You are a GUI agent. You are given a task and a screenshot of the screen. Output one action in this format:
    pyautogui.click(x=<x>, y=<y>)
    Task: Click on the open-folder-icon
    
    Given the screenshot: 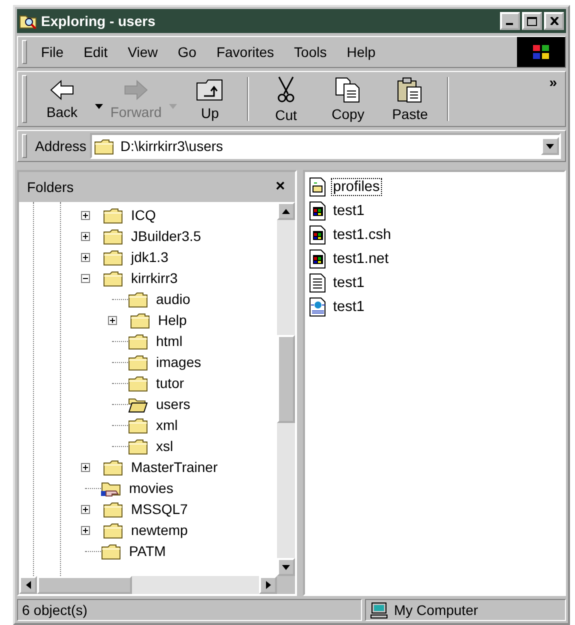 What is the action you would take?
    pyautogui.click(x=138, y=404)
    